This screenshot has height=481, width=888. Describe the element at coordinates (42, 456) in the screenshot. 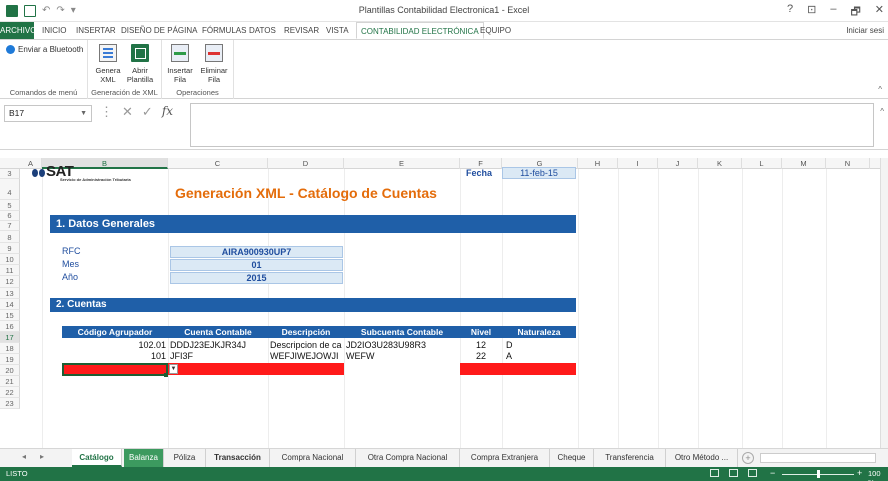

I see `next-sheet-icon: ▸` at that location.